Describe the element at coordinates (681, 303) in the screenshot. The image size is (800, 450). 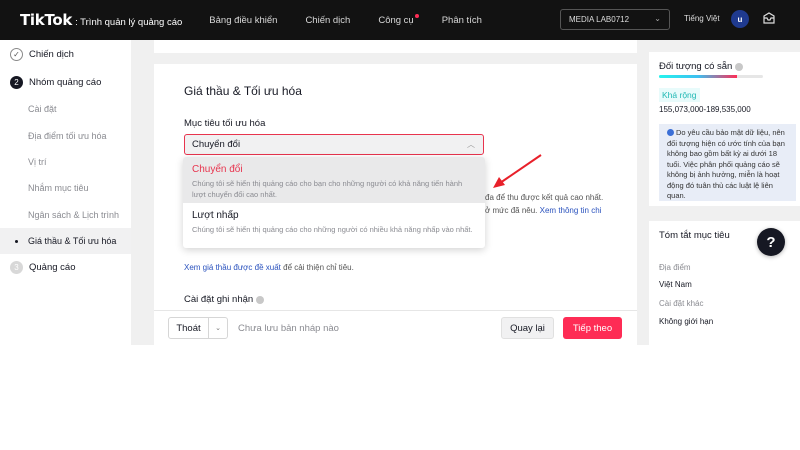
I see `summary-other-label: Cài đặt khác` at that location.